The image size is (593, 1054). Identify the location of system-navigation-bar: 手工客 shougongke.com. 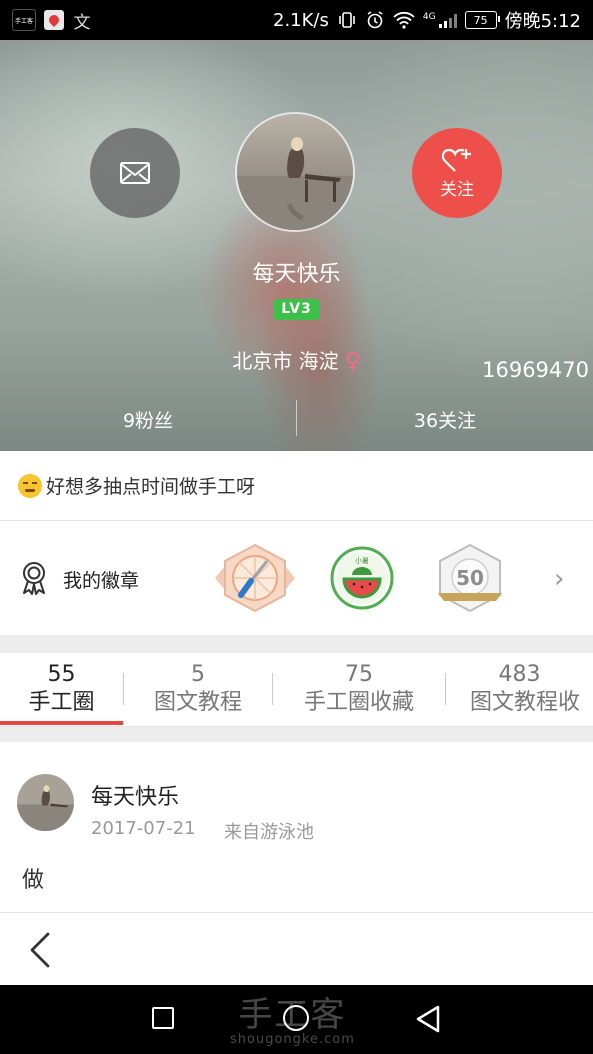
(296, 1019).